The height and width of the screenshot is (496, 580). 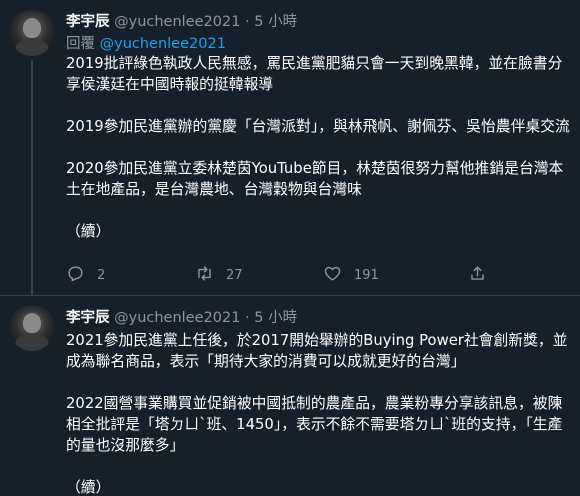 I want to click on reply-button: 2, so click(x=85, y=275).